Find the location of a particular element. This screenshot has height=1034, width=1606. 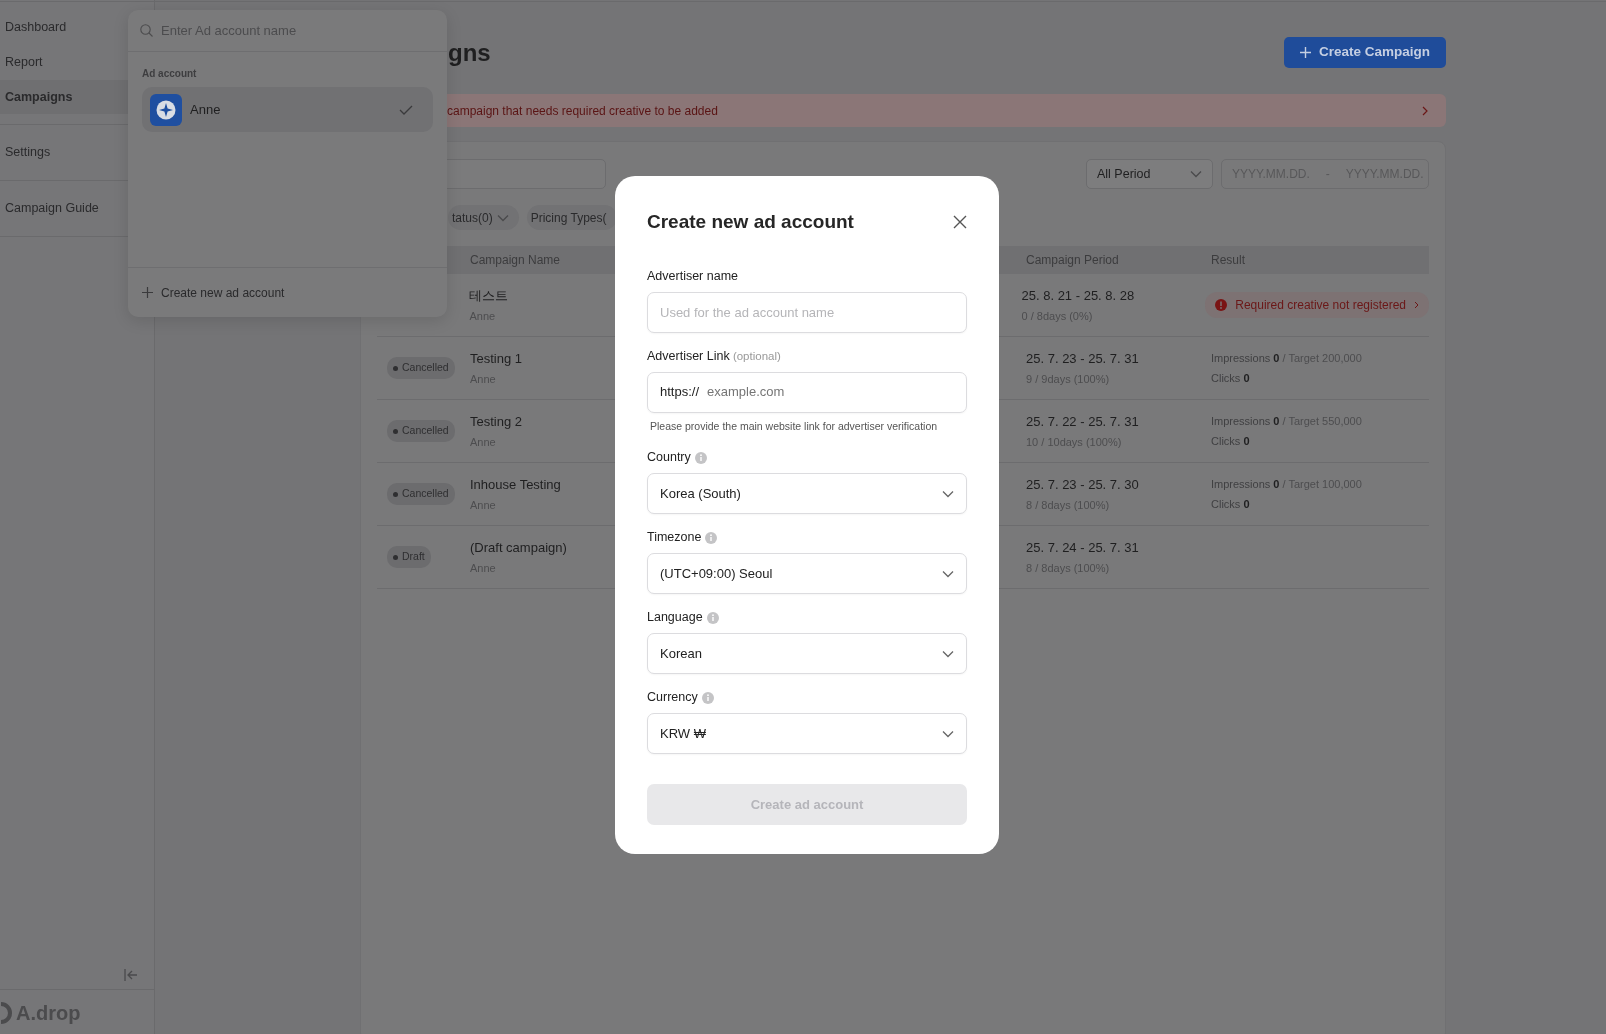

sidebar-item: Settings is located at coordinates (77, 152).